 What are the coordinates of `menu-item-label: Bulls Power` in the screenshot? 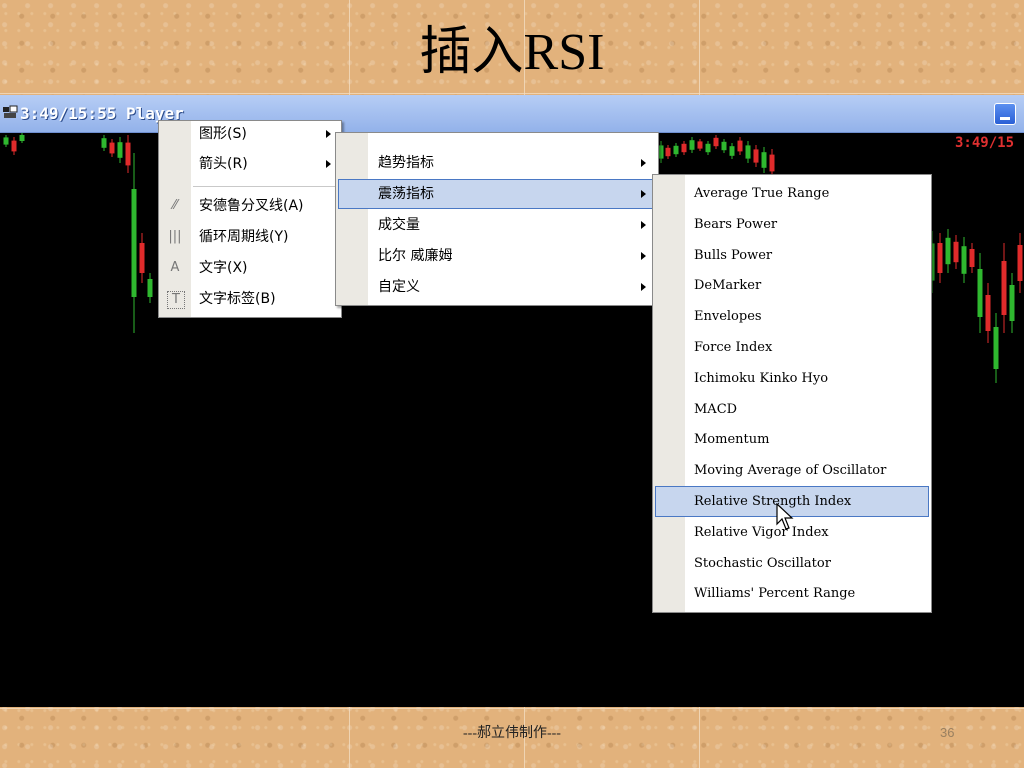 It's located at (733, 255).